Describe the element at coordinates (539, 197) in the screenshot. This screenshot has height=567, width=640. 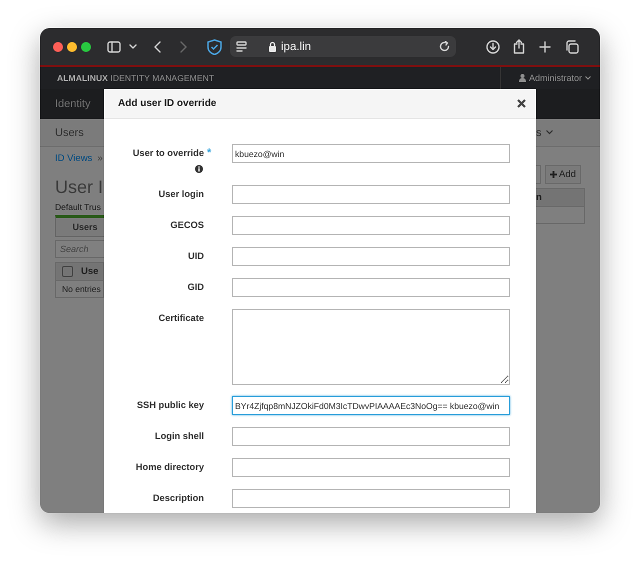
I see `column-header: n` at that location.